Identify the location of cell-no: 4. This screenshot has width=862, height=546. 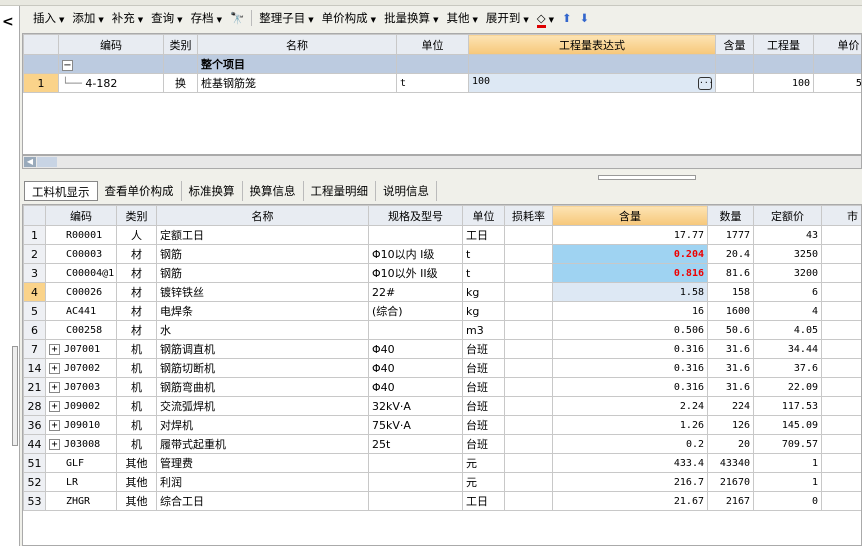
(34, 292).